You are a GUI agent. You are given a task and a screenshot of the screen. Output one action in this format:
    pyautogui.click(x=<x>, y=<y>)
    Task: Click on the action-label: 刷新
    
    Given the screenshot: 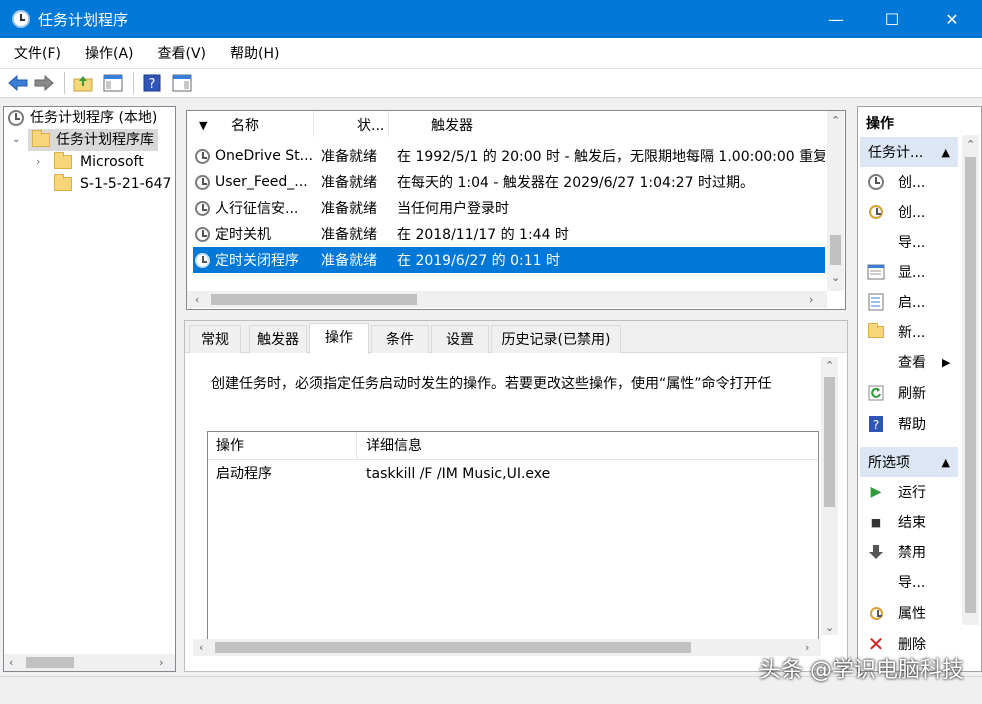 What is the action you would take?
    pyautogui.click(x=912, y=394)
    